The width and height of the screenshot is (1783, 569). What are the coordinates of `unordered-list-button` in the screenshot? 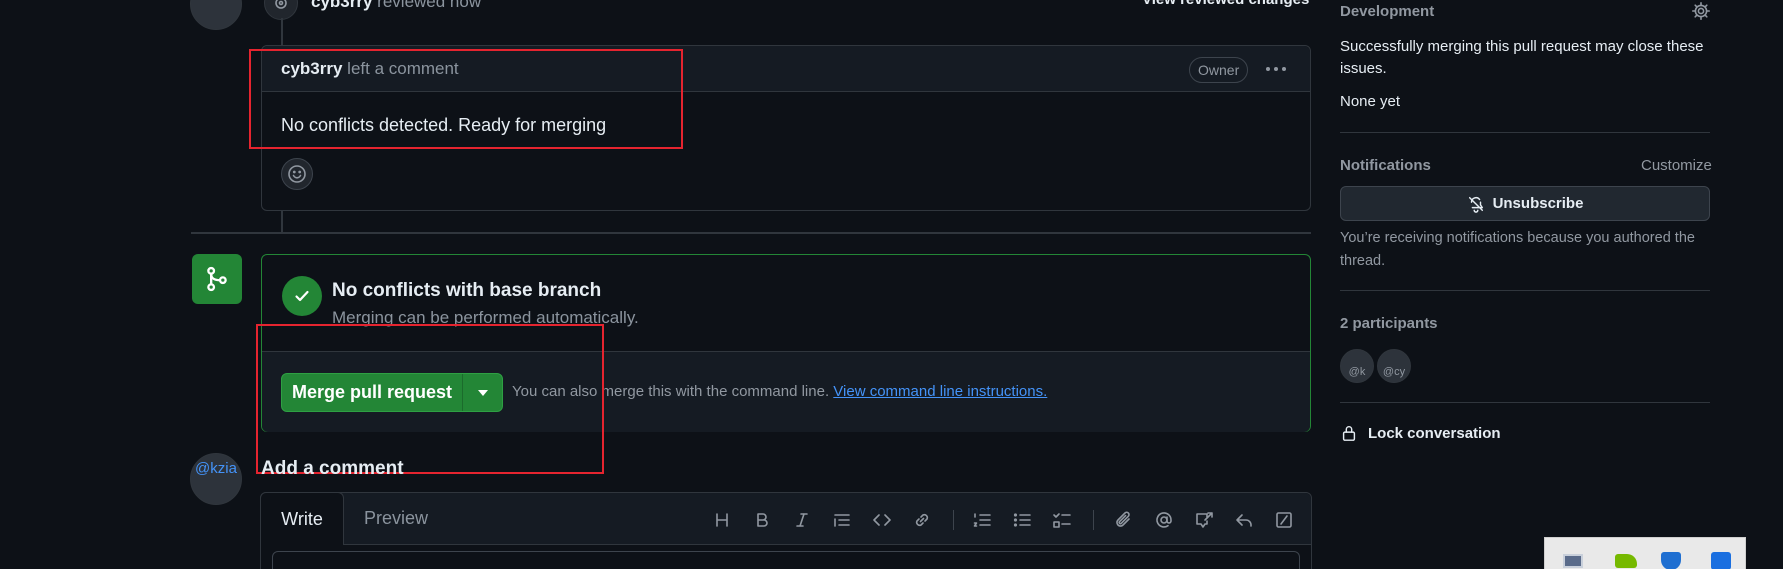 It's located at (1022, 520).